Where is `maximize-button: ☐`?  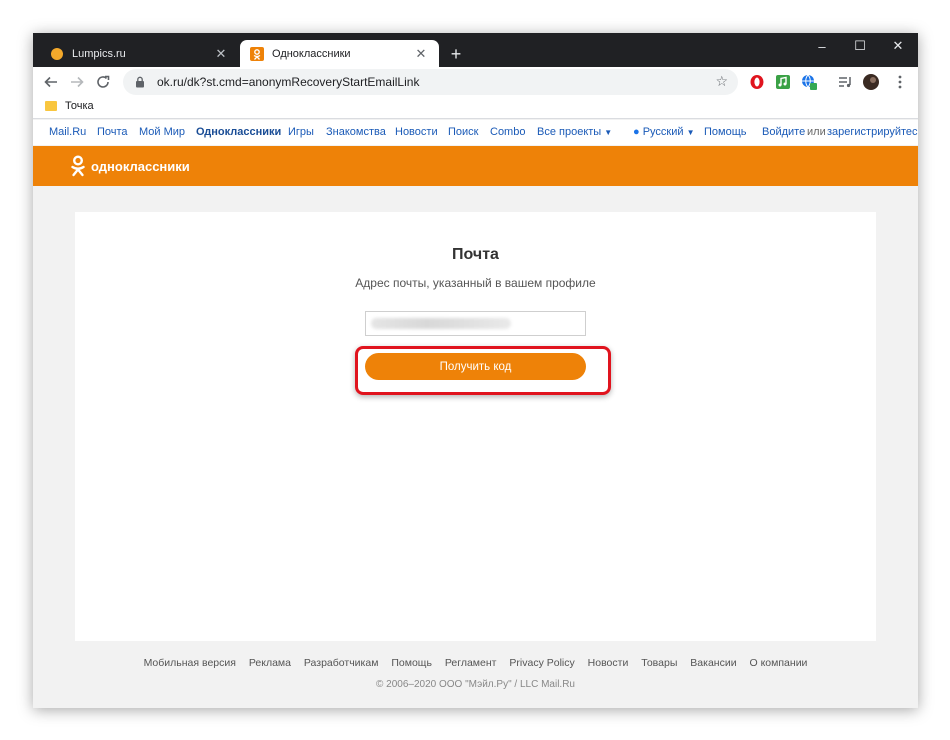 maximize-button: ☐ is located at coordinates (860, 46).